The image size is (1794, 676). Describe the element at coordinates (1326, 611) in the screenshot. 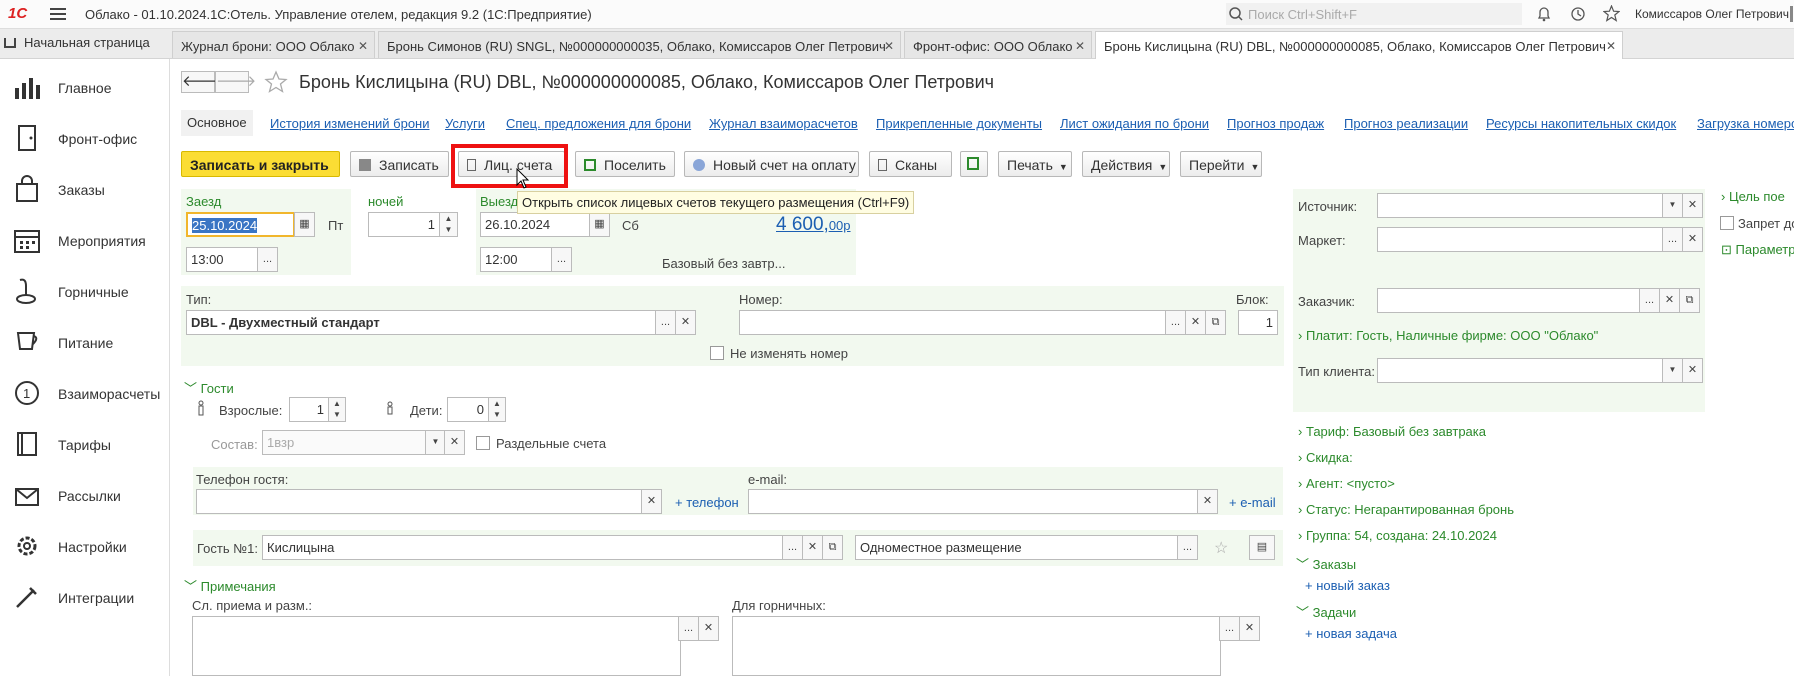

I see `tasks-section-toggle: ﹀ Задачи` at that location.